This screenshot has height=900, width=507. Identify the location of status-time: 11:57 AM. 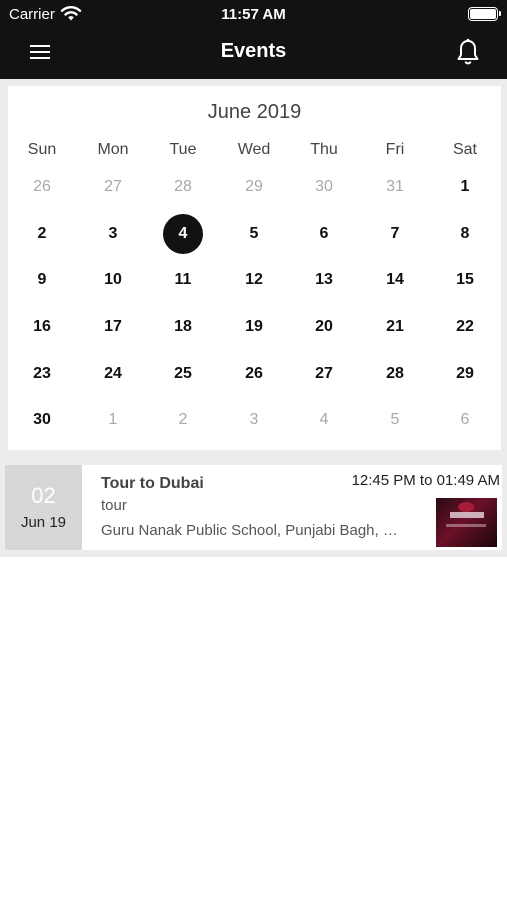
(253, 14).